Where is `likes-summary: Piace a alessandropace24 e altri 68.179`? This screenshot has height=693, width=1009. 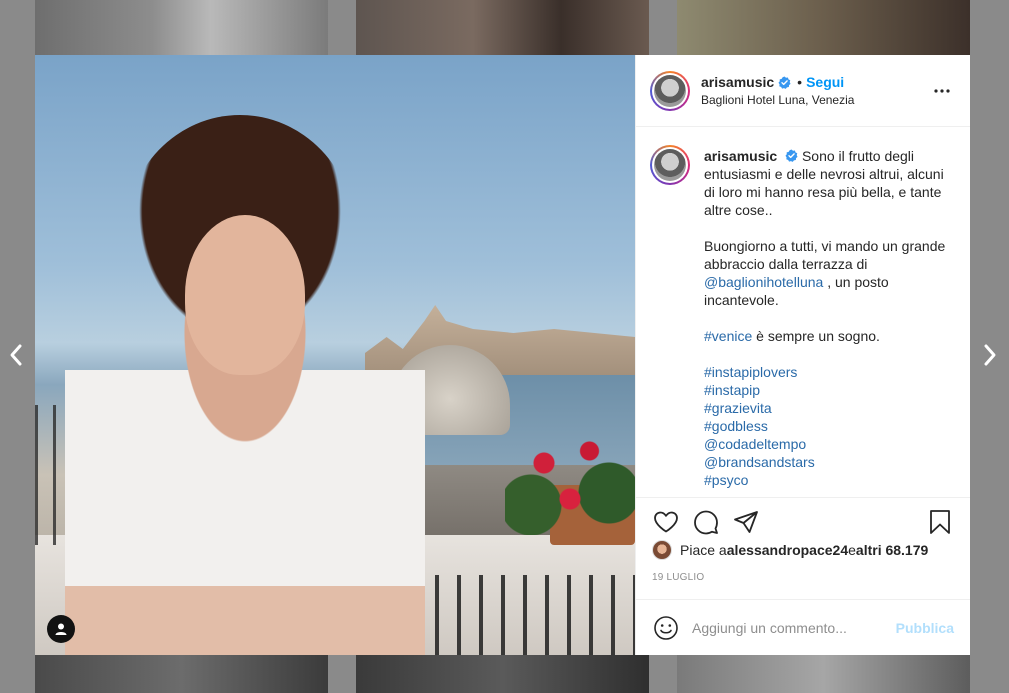
likes-summary: Piace a alessandropace24 e altri 68.179 is located at coordinates (803, 550).